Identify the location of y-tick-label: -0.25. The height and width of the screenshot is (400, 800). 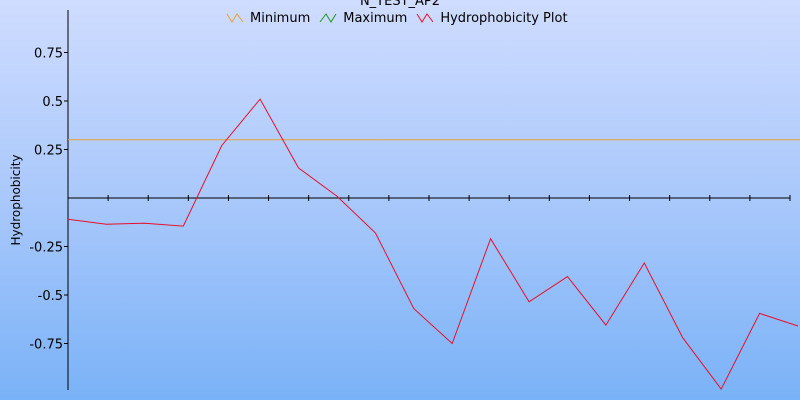
(46, 248).